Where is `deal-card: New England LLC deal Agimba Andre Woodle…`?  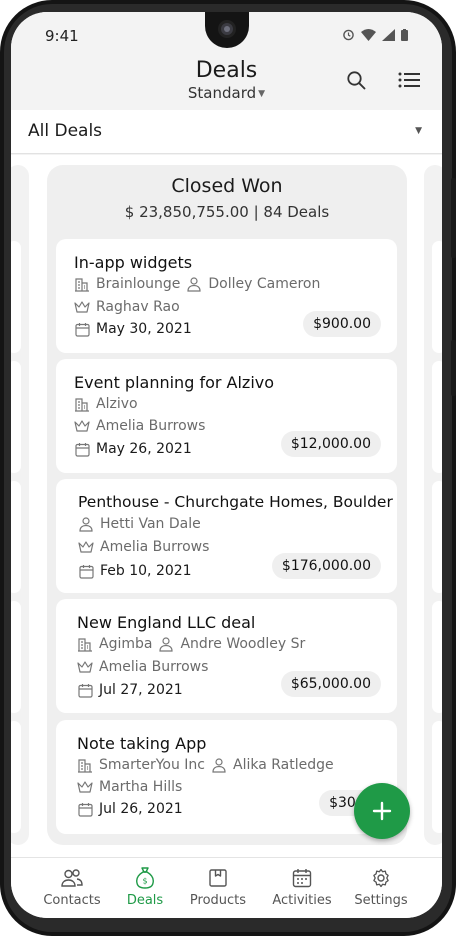 deal-card: New England LLC deal Agimba Andre Woodle… is located at coordinates (226, 656).